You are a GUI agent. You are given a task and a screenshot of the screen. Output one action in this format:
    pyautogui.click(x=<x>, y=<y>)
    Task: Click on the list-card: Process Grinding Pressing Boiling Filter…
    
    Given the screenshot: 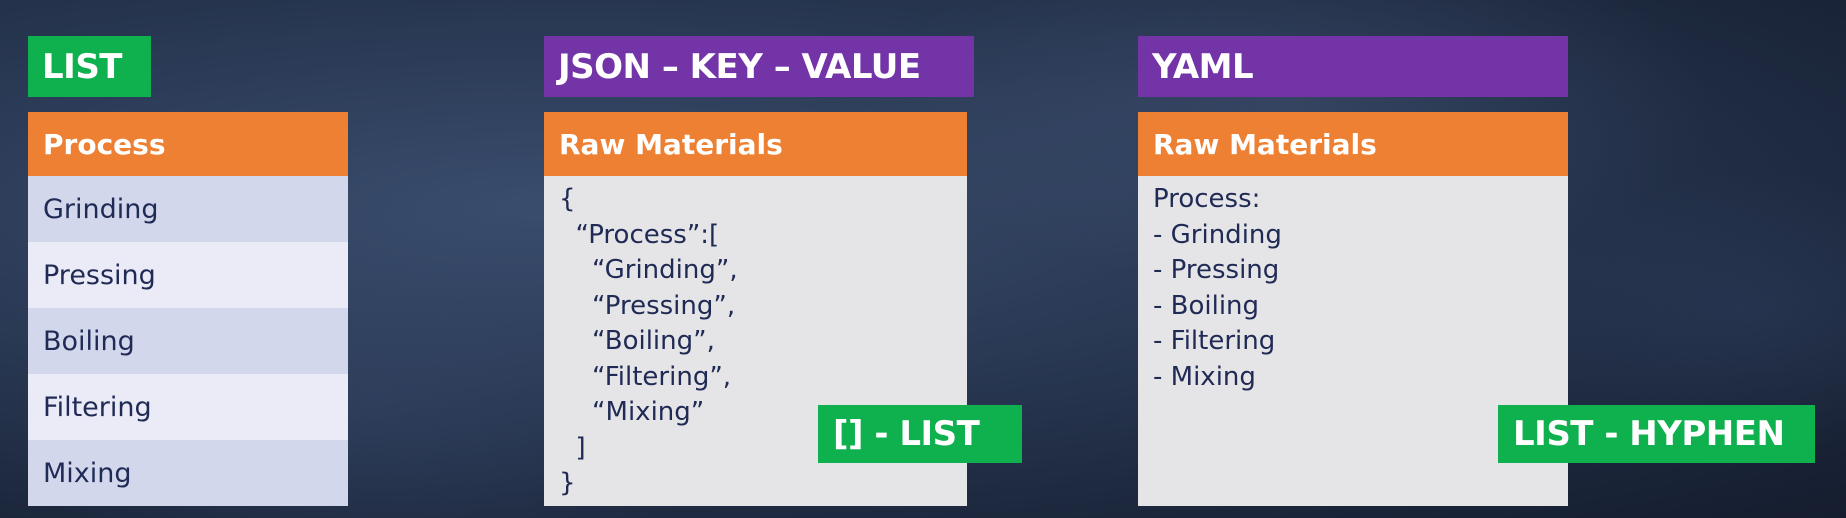 What is the action you would take?
    pyautogui.click(x=188, y=309)
    